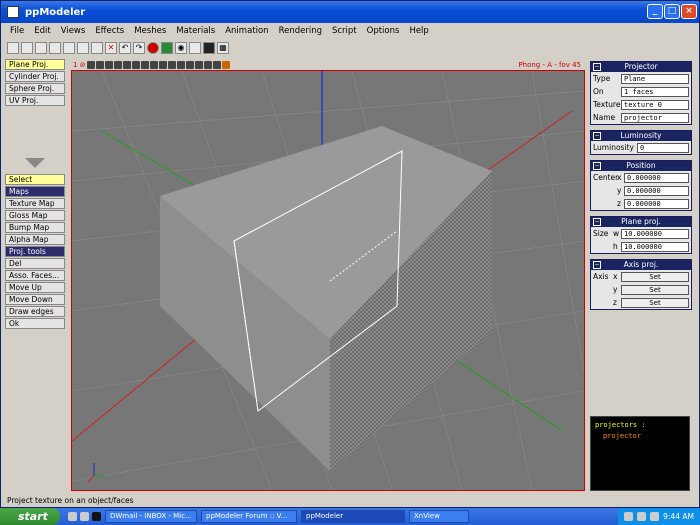 The height and width of the screenshot is (525, 700). I want to click on set-x-button: Set, so click(655, 276).